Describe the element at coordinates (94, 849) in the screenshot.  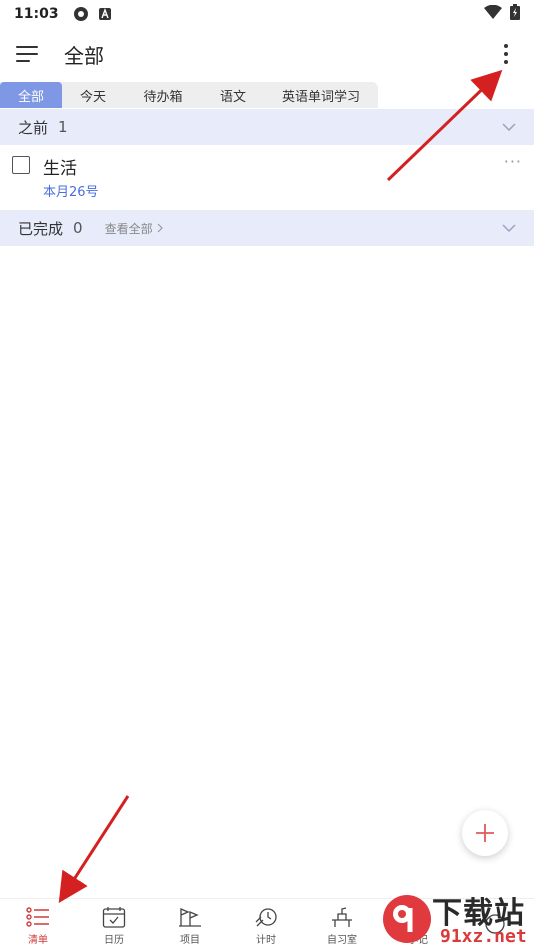
I see `arrow-to-list-tab` at that location.